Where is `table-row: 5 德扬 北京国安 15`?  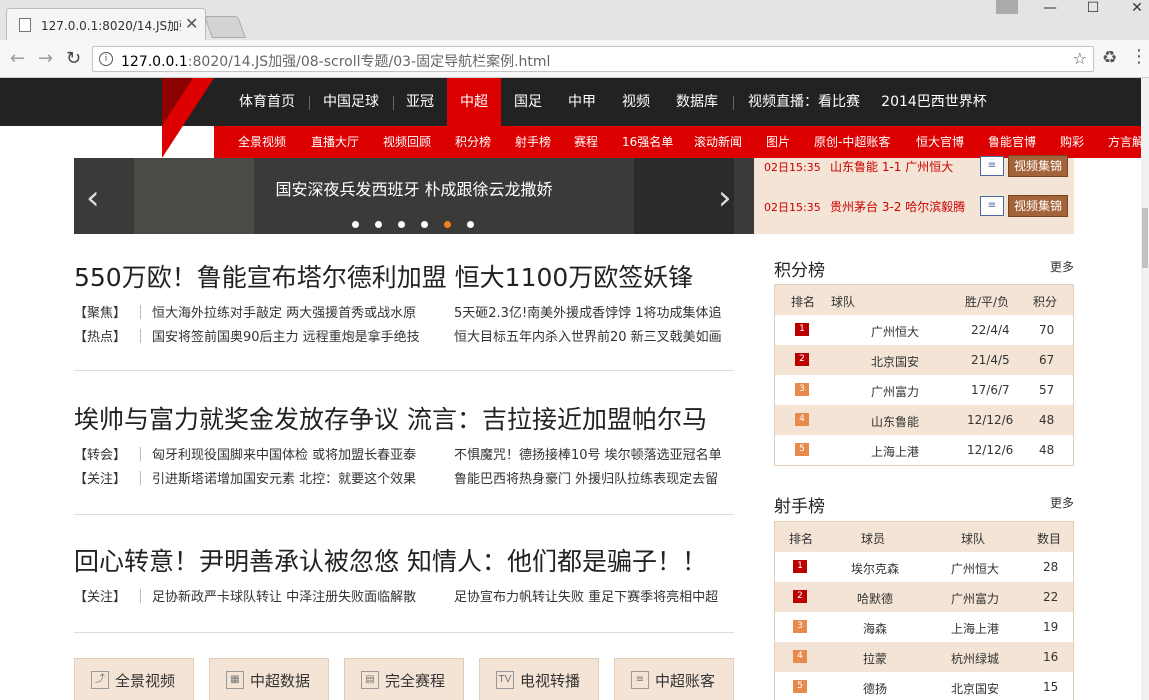
table-row: 5 德扬 北京国安 15 is located at coordinates (924, 686).